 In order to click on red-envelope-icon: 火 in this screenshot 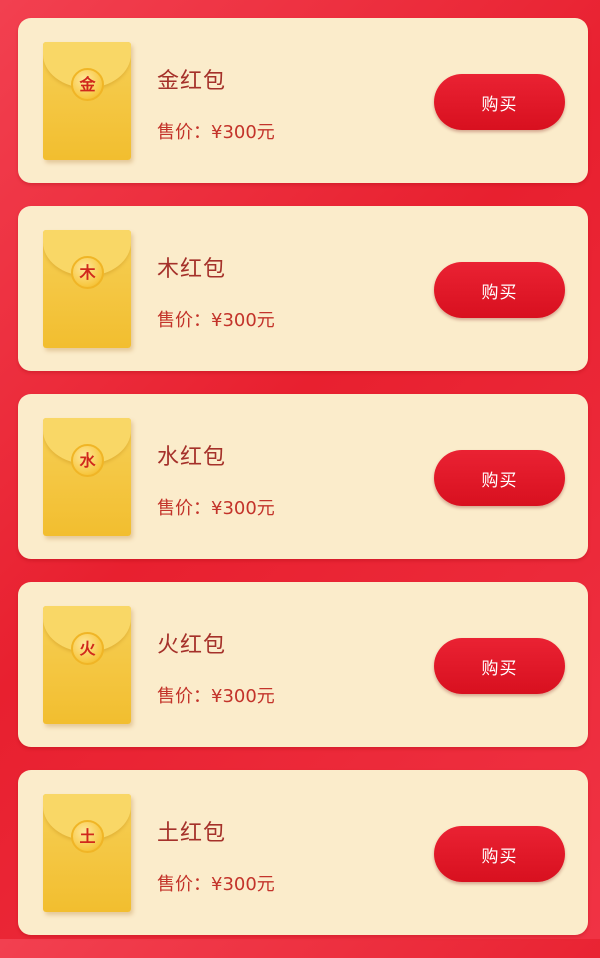, I will do `click(87, 665)`.